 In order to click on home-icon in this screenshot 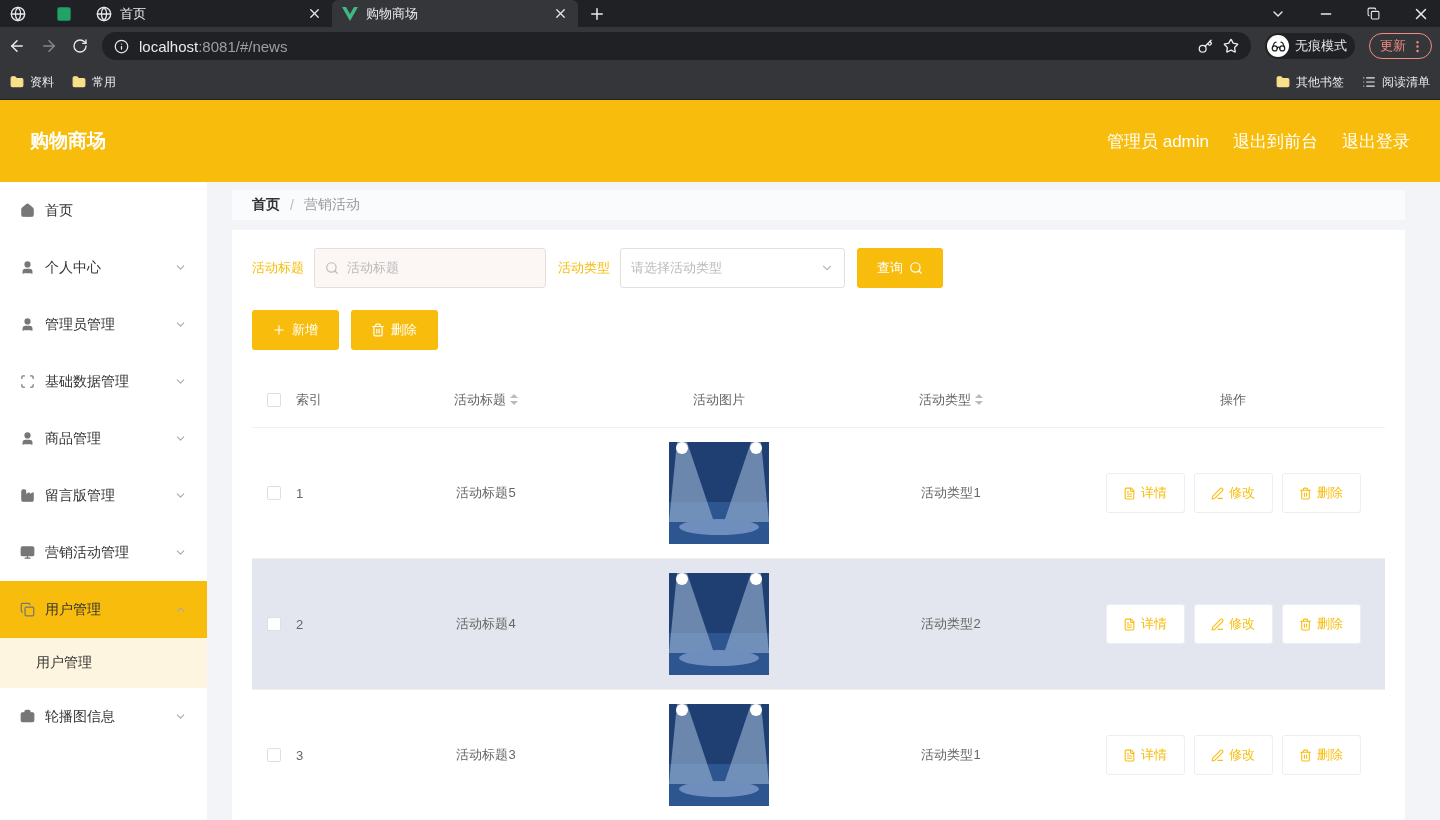, I will do `click(27, 210)`.